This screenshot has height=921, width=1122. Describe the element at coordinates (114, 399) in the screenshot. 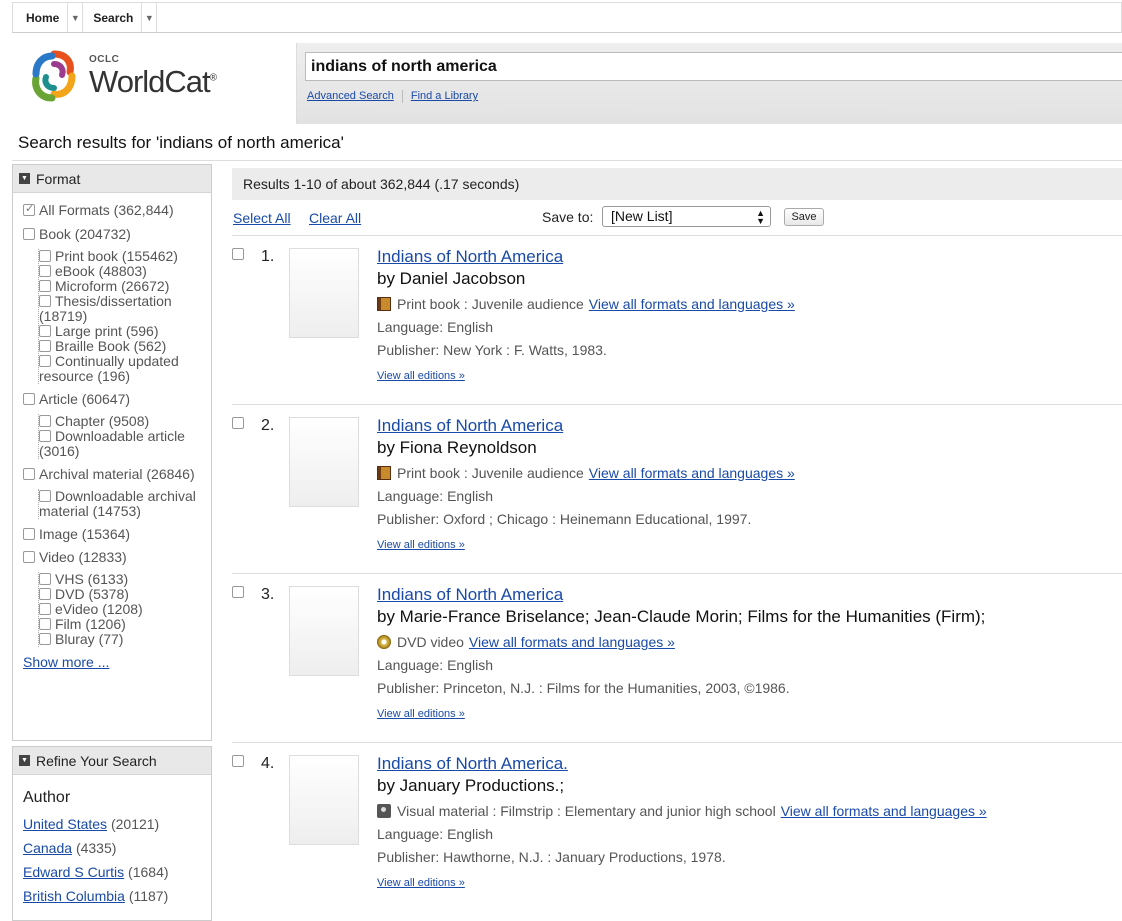

I see `format-item: Article (60647)` at that location.